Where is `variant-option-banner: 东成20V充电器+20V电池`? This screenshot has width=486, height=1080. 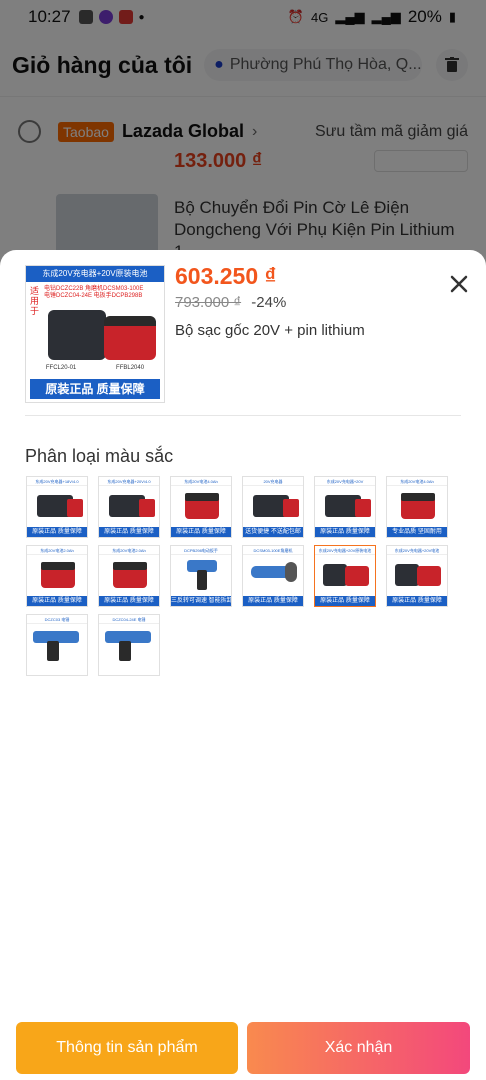
variant-option-banner: 东成20V充电器+20V电池 is located at coordinates (417, 550).